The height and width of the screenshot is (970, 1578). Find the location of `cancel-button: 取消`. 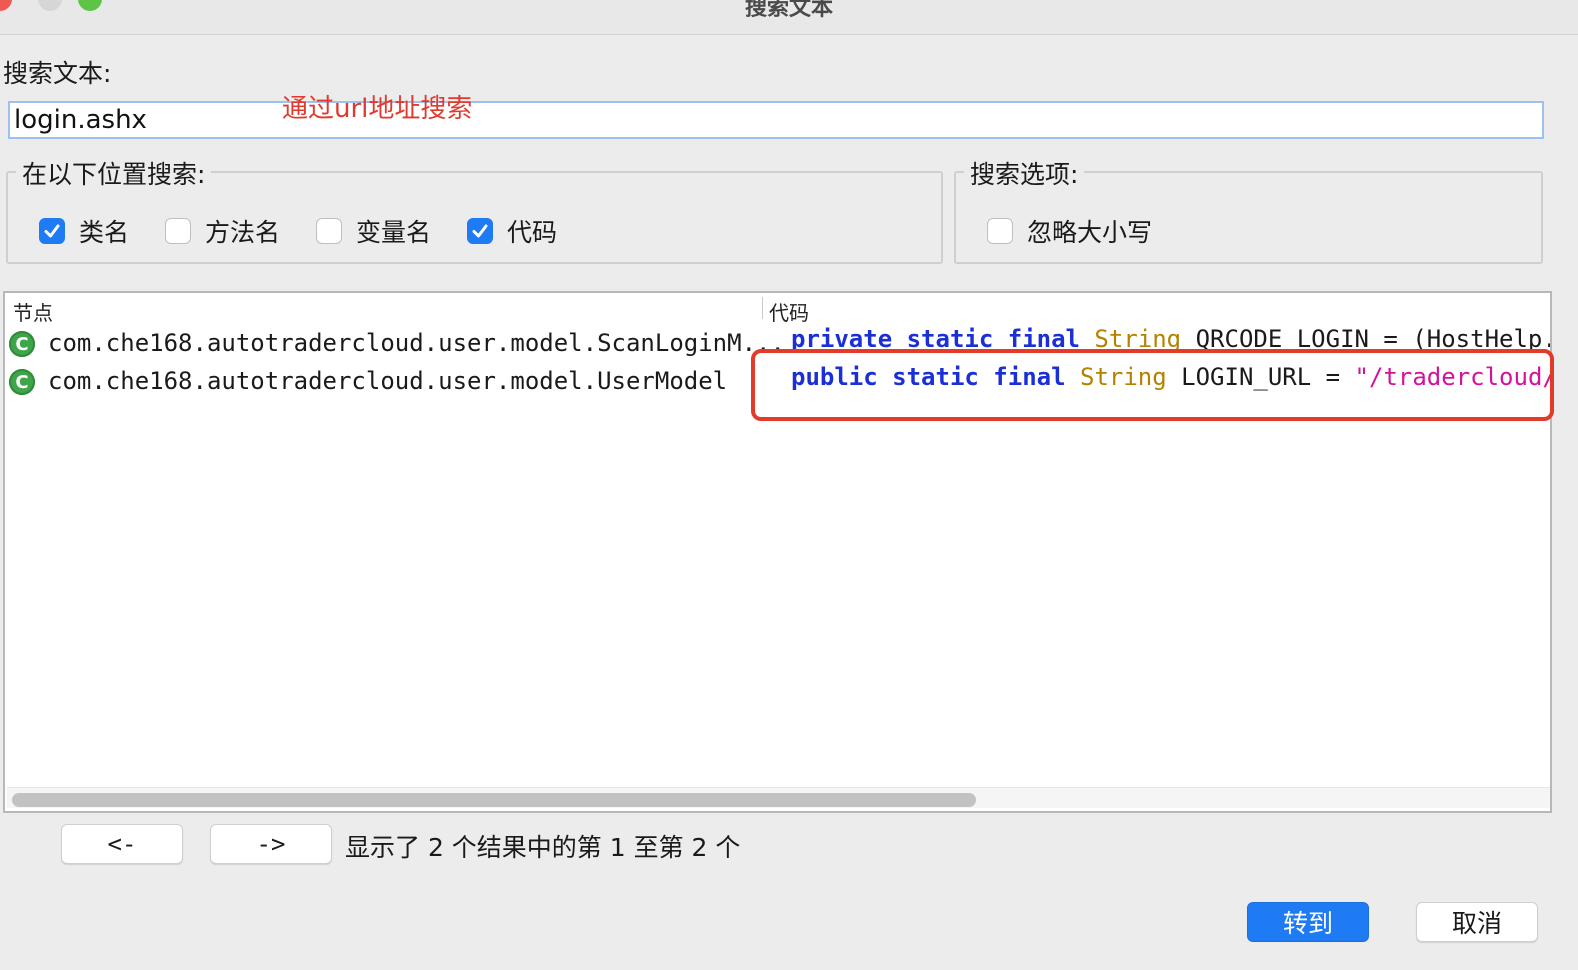

cancel-button: 取消 is located at coordinates (1477, 922).